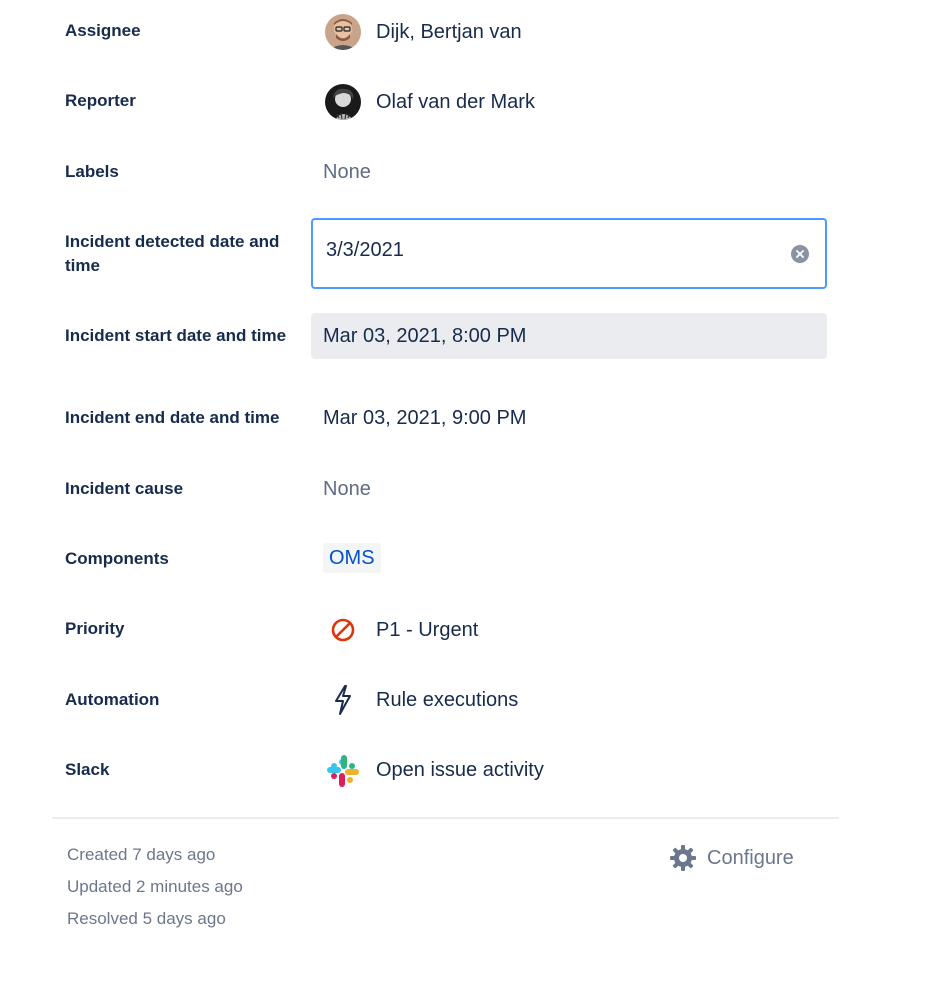  Describe the element at coordinates (172, 253) in the screenshot. I see `field-label: Incident detected date and time` at that location.